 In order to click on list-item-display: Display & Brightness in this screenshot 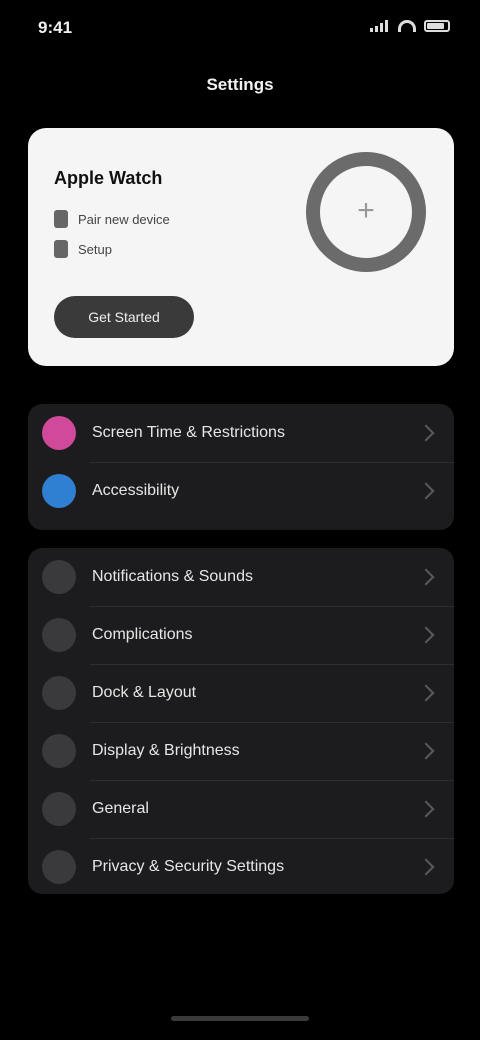, I will do `click(241, 751)`.